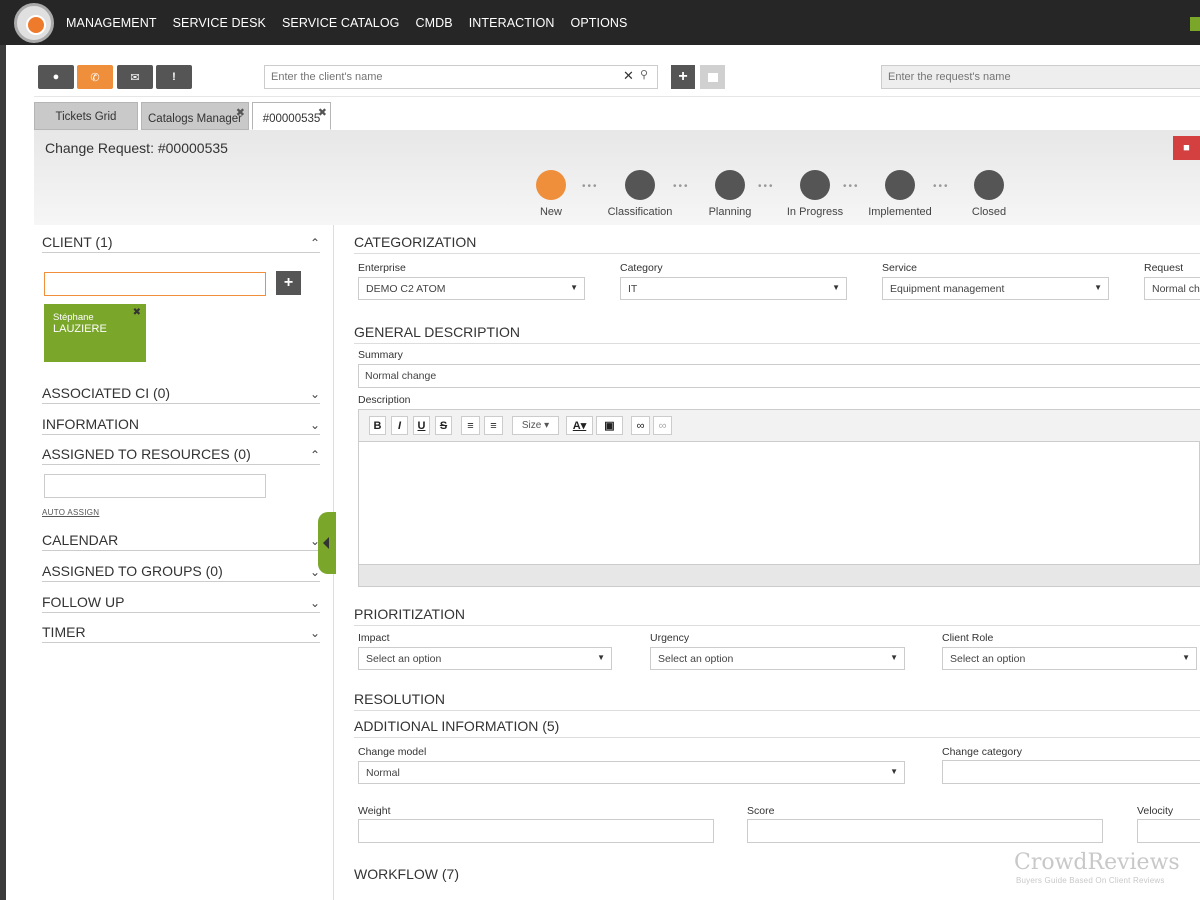  Describe the element at coordinates (135, 77) in the screenshot. I see `mail-icon: ✉` at that location.